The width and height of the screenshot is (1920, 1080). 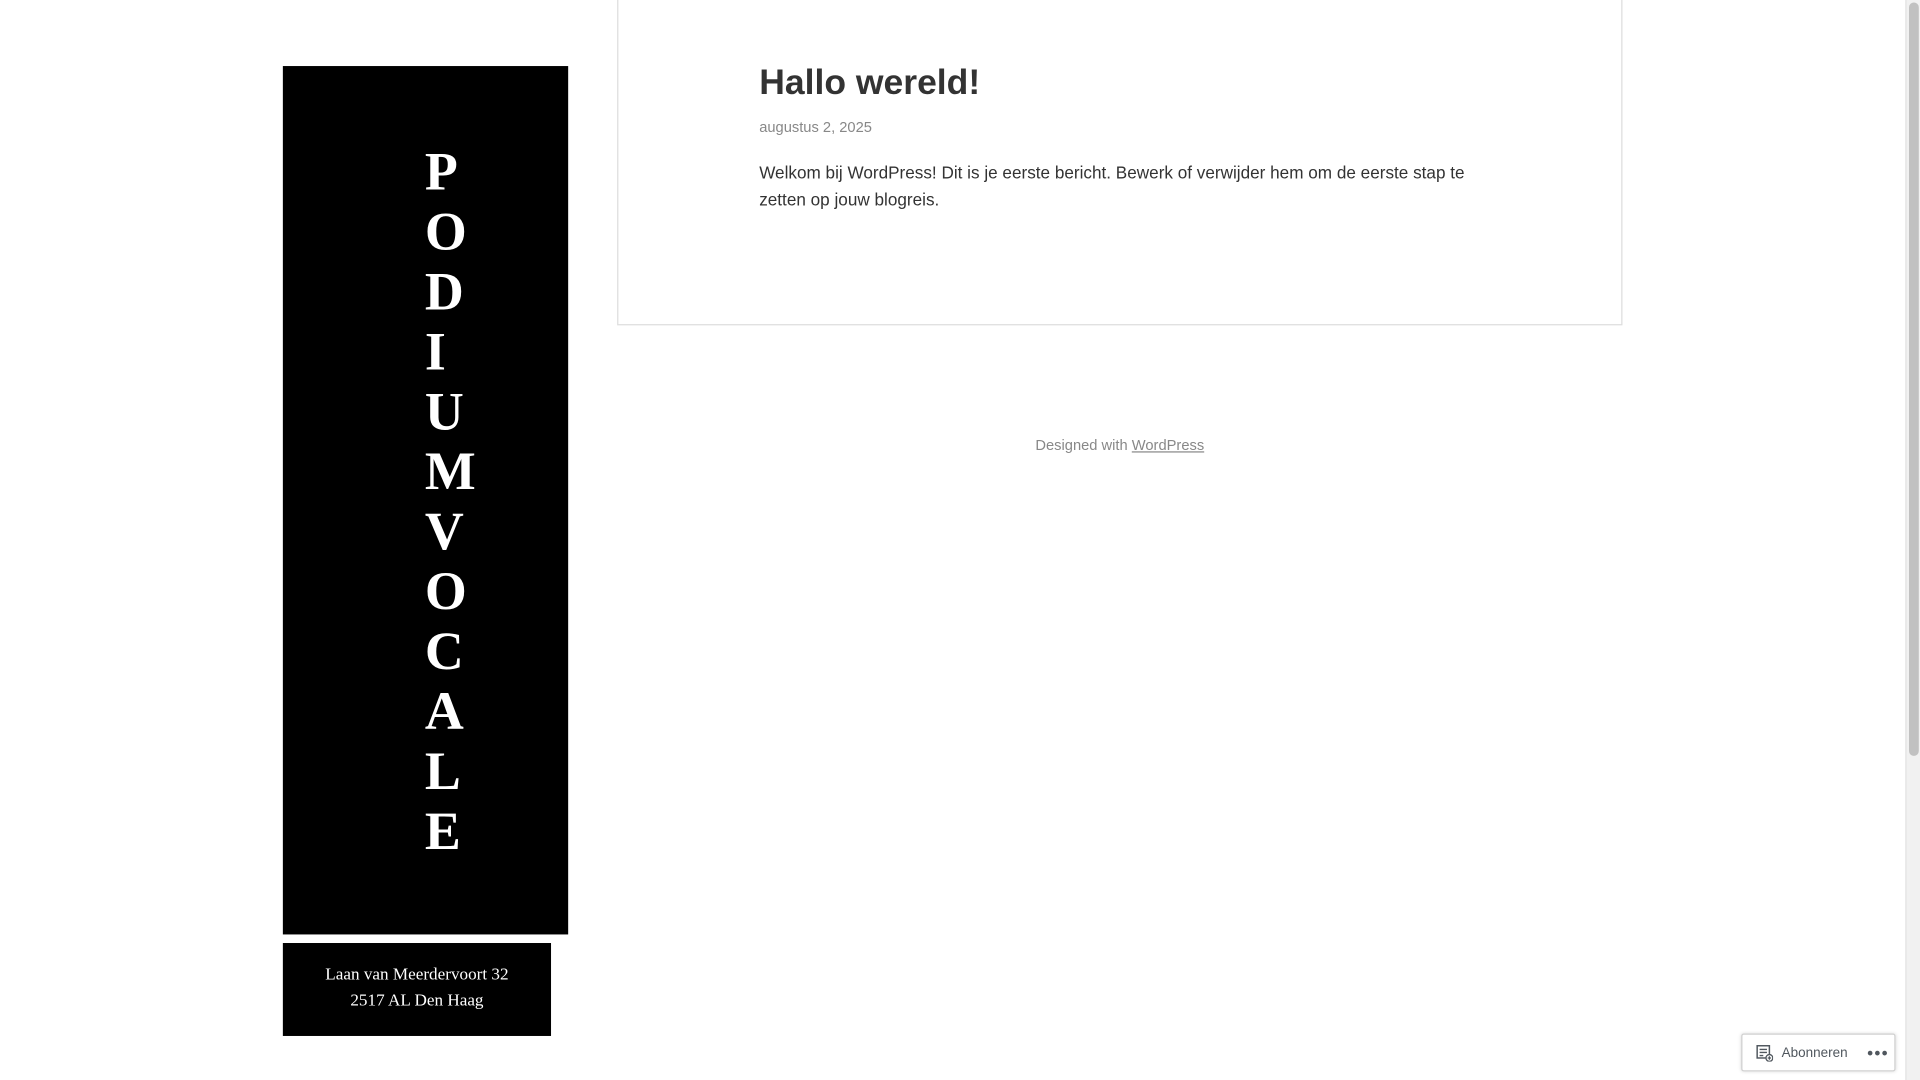 I want to click on post-title: Hallo wereld!, so click(x=869, y=84).